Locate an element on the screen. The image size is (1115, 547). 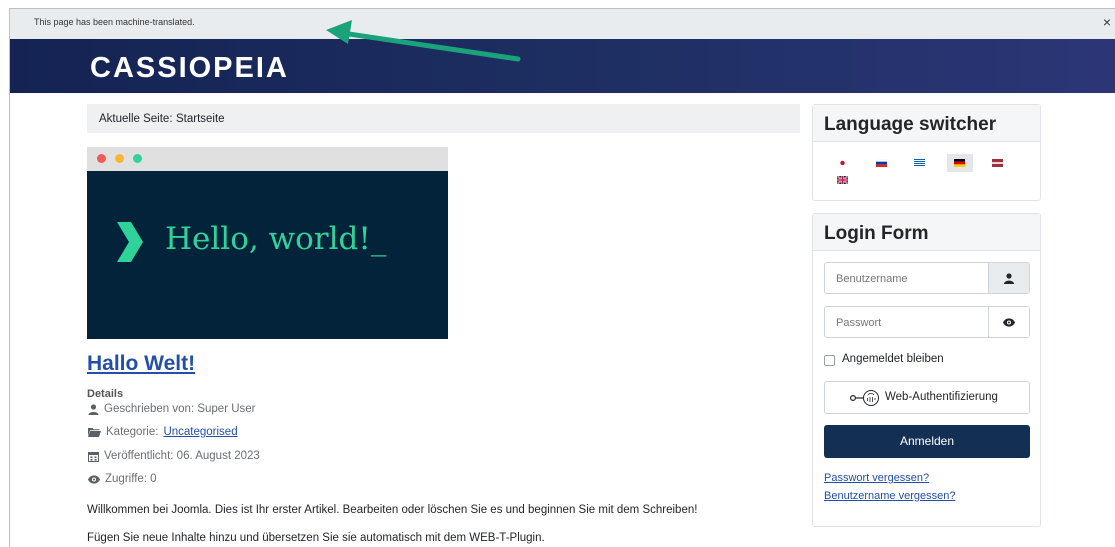
hero-image: Hello, world!_ is located at coordinates (267, 243).